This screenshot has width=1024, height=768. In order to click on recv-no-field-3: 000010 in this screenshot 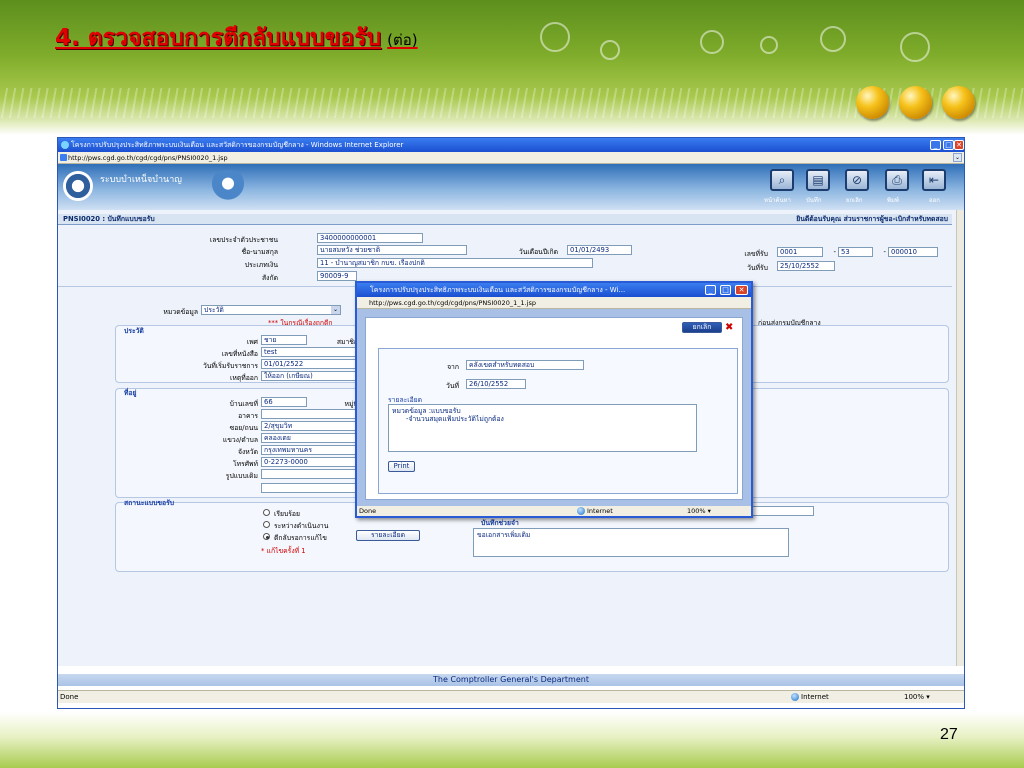, I will do `click(913, 252)`.